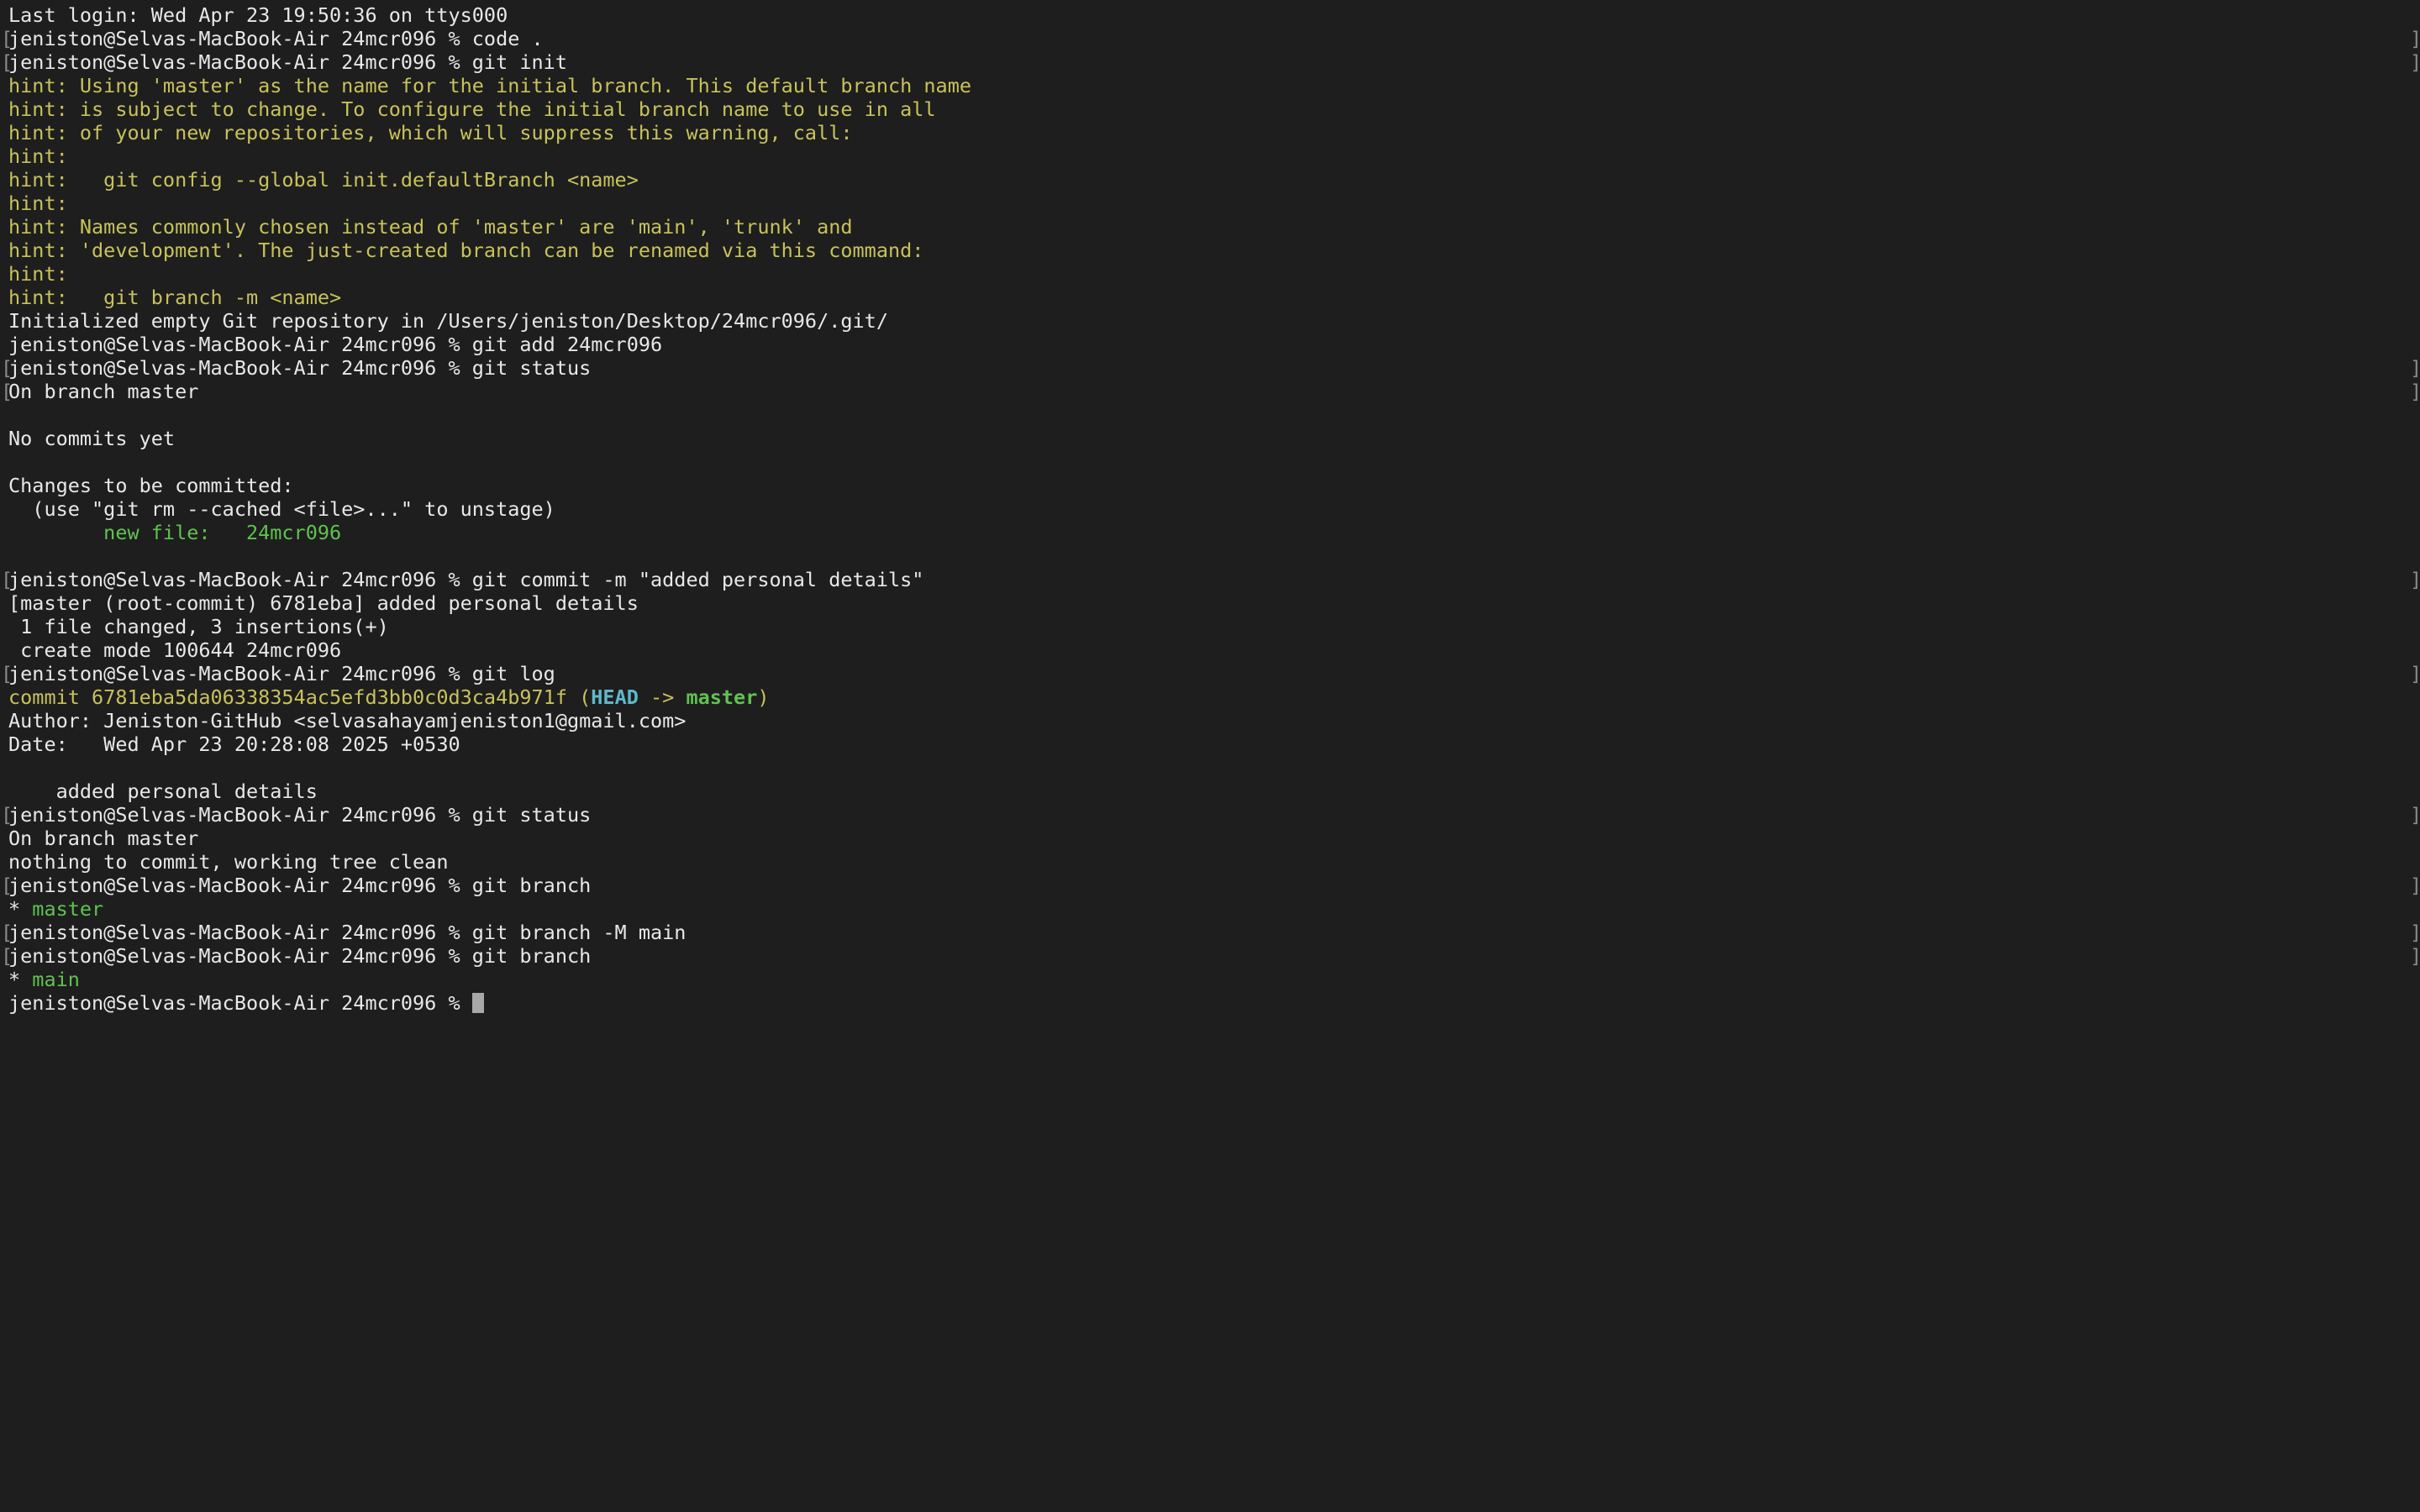 Image resolution: width=2420 pixels, height=1512 pixels. I want to click on terminal-line: * master, so click(1214, 909).